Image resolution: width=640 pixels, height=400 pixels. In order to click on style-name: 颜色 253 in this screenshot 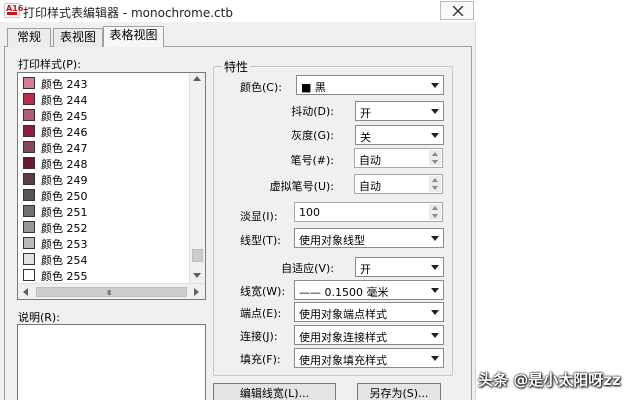, I will do `click(64, 244)`.